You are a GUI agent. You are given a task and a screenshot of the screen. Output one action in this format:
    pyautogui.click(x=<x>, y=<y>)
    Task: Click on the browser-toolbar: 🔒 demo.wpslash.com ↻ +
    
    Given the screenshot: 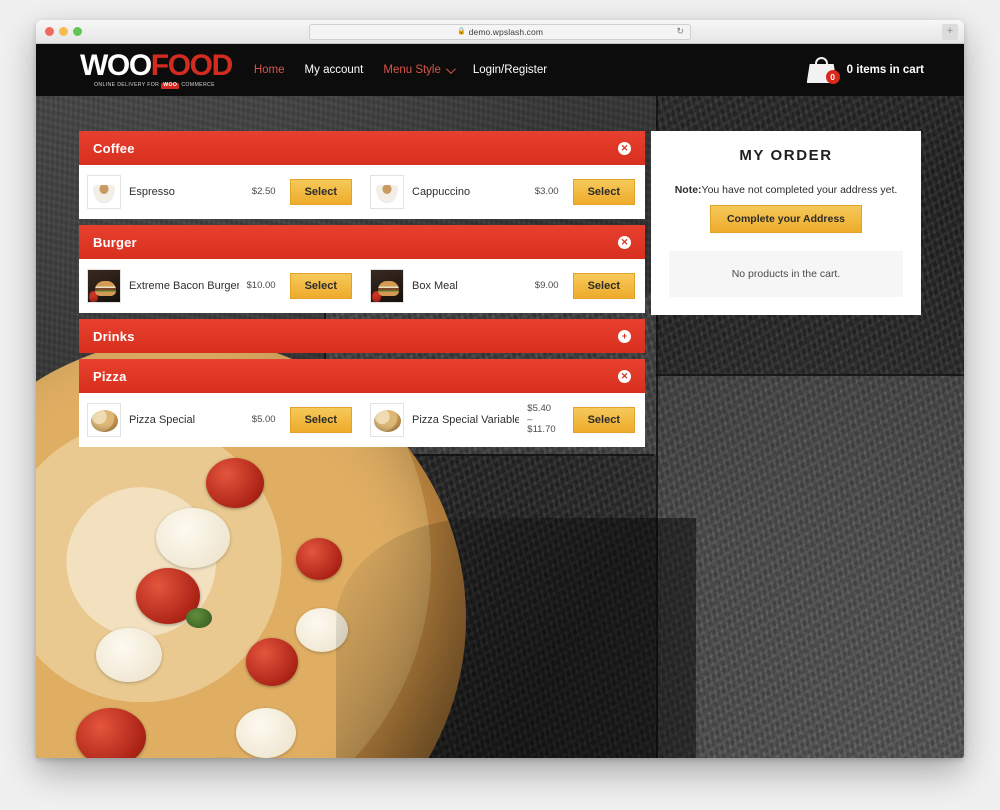 What is the action you would take?
    pyautogui.click(x=500, y=32)
    